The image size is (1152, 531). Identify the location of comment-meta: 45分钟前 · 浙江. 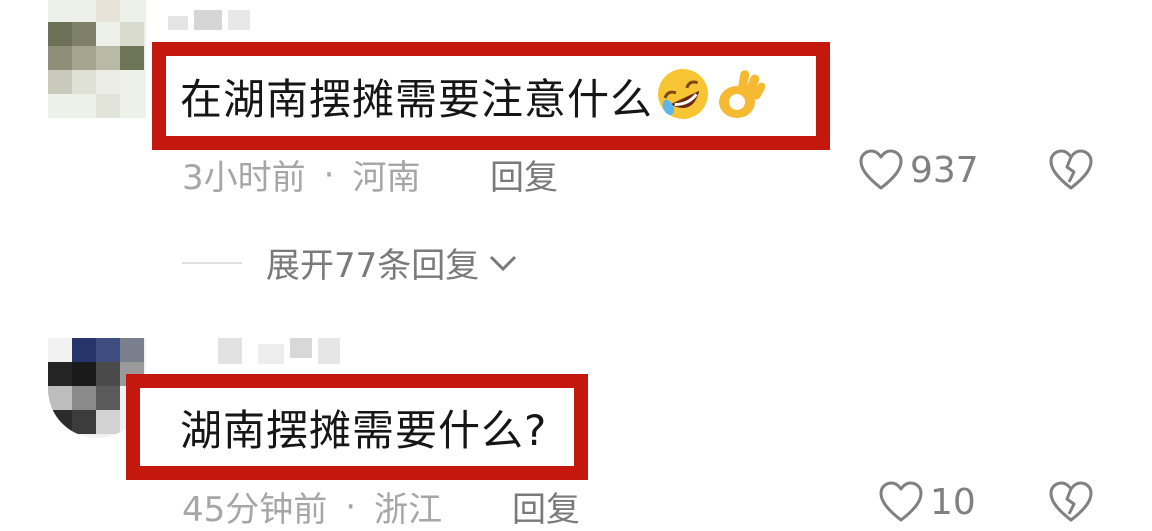
(312, 506).